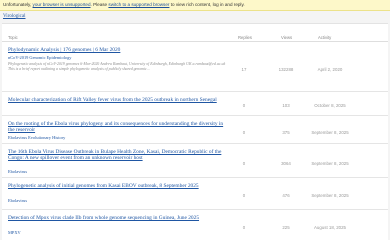 This screenshot has height=240, width=390. I want to click on topic-activity-date: August 18, 2025, so click(330, 227).